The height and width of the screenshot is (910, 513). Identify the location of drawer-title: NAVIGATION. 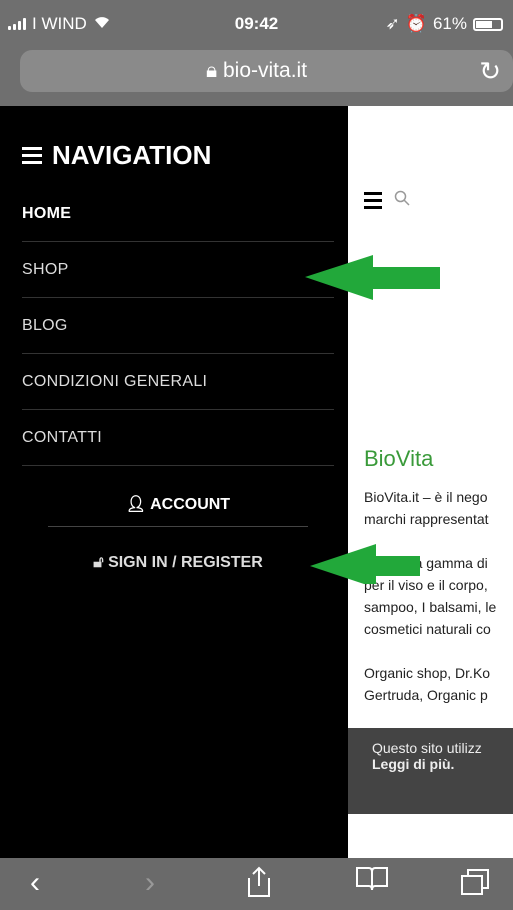
(116, 155).